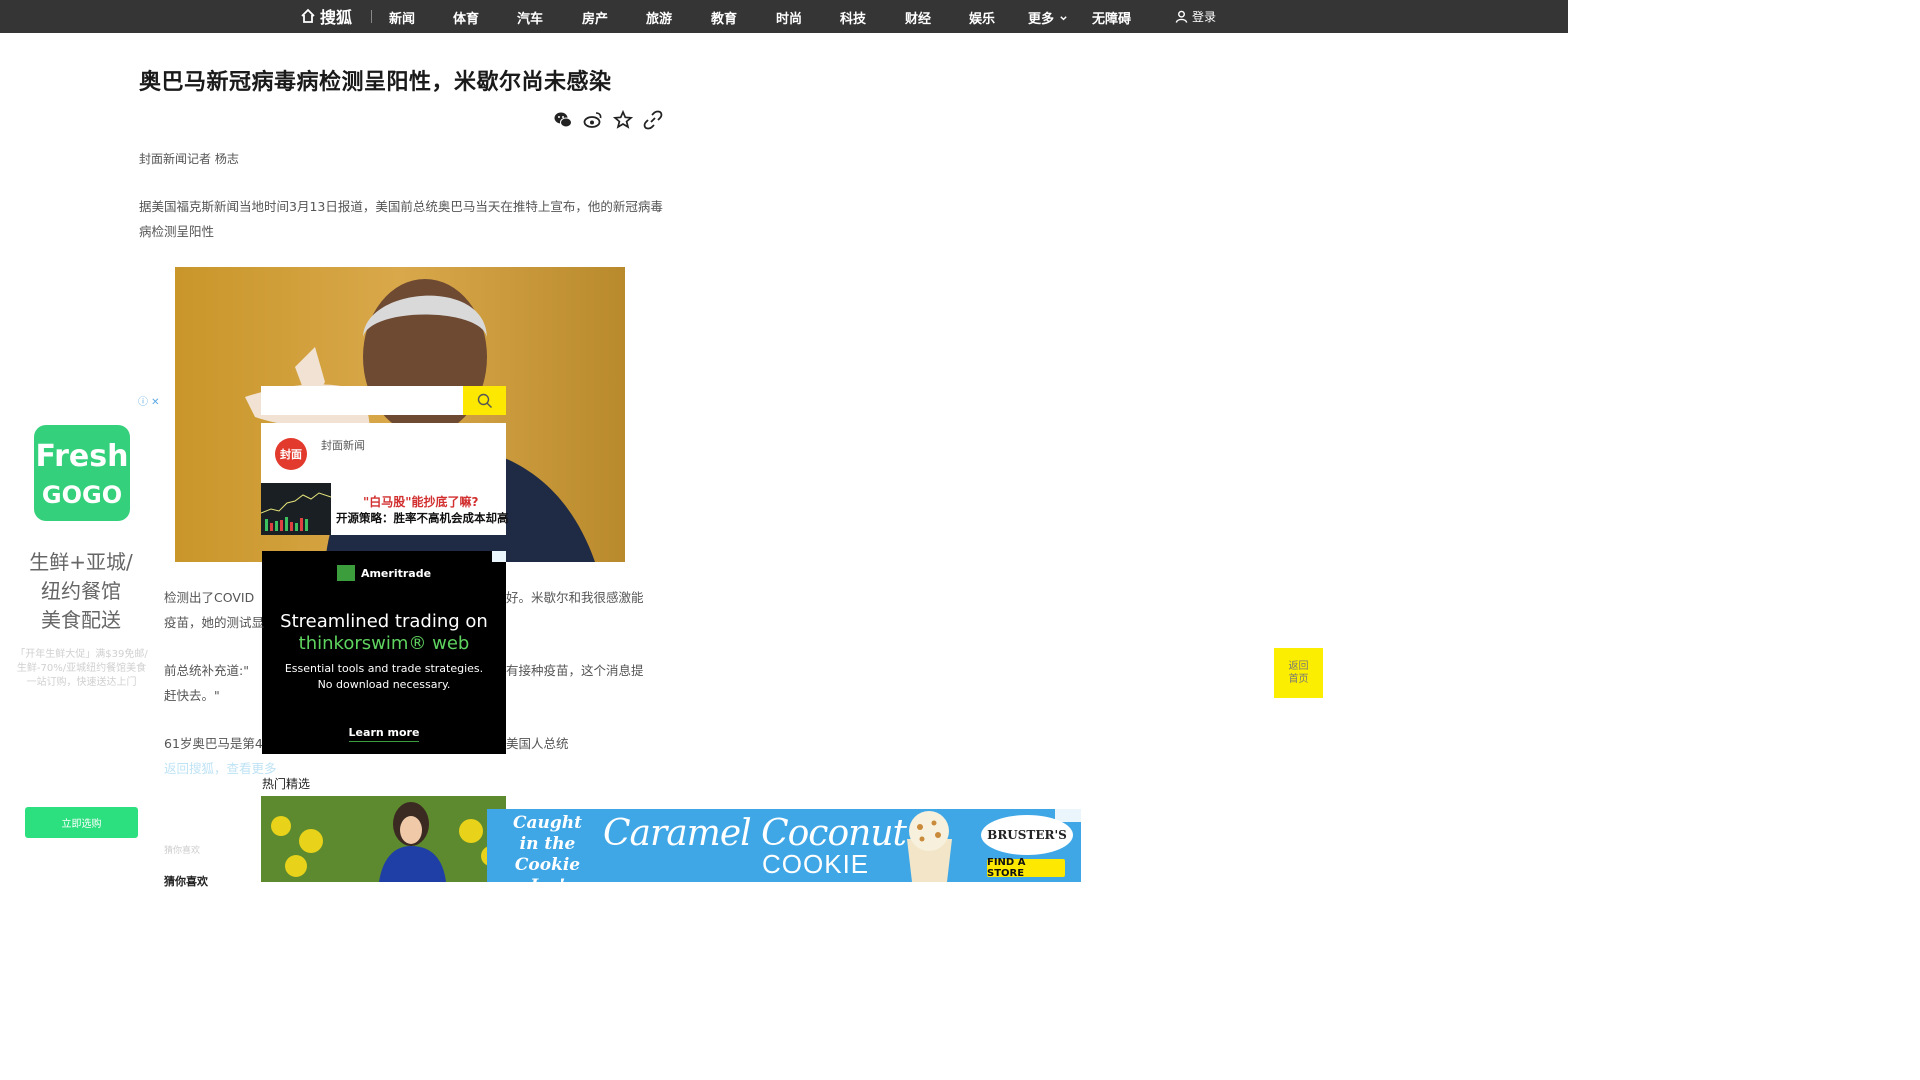  What do you see at coordinates (1063, 18) in the screenshot?
I see `chevron-down-icon` at bounding box center [1063, 18].